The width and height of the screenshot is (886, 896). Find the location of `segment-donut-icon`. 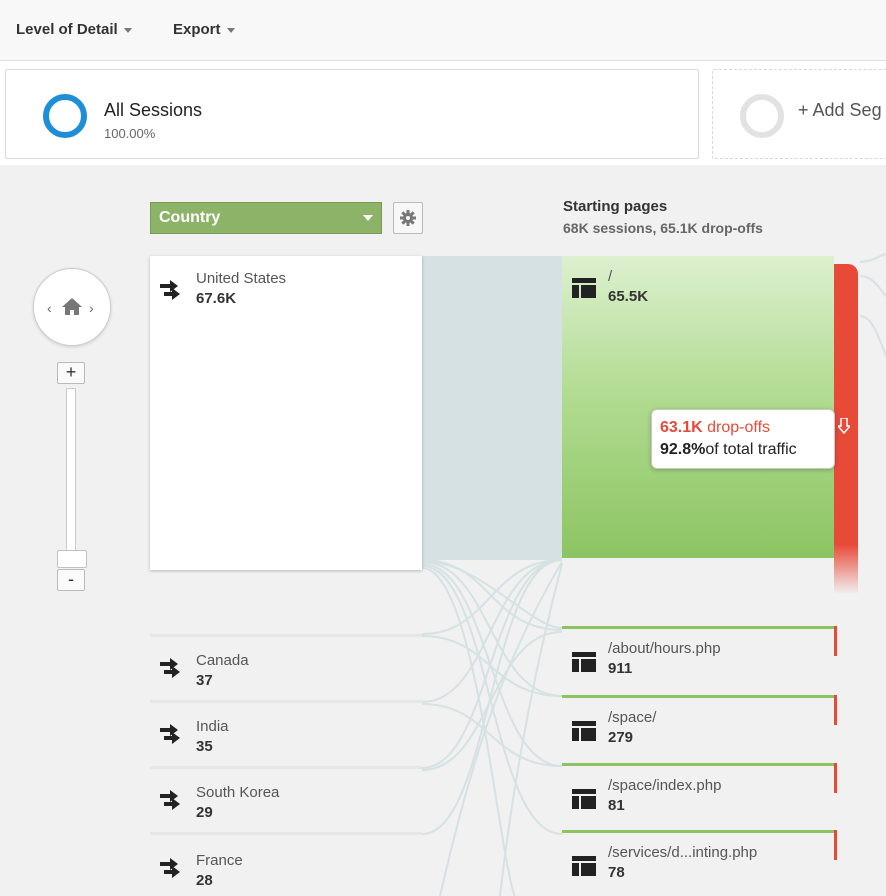

segment-donut-icon is located at coordinates (65, 116).